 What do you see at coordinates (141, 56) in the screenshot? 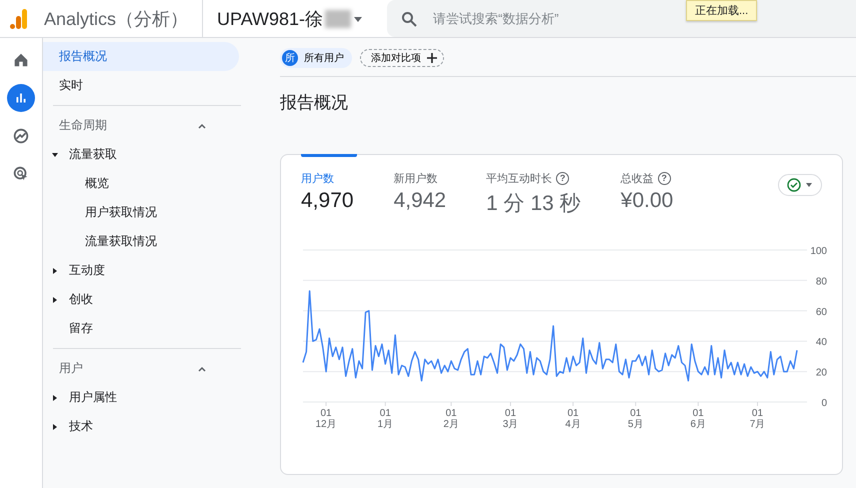
I see `nav-item: 报告概况` at bounding box center [141, 56].